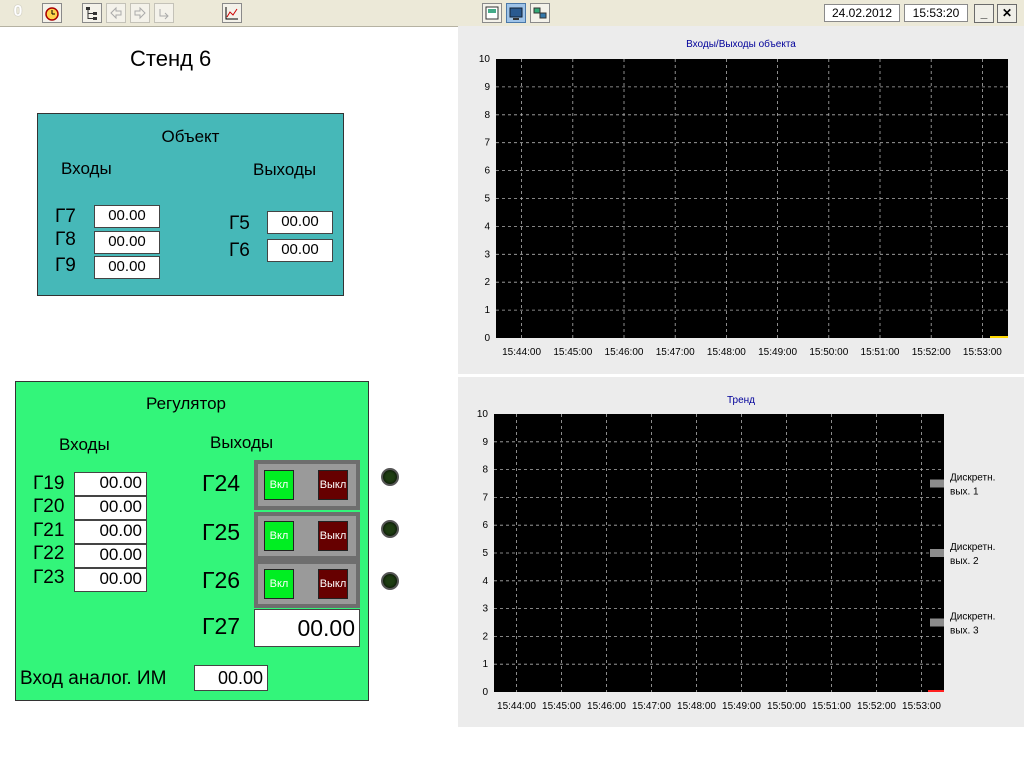 Image resolution: width=1024 pixels, height=768 pixels. Describe the element at coordinates (110, 580) in the screenshot. I see `input-value-g23: 00.00` at that location.